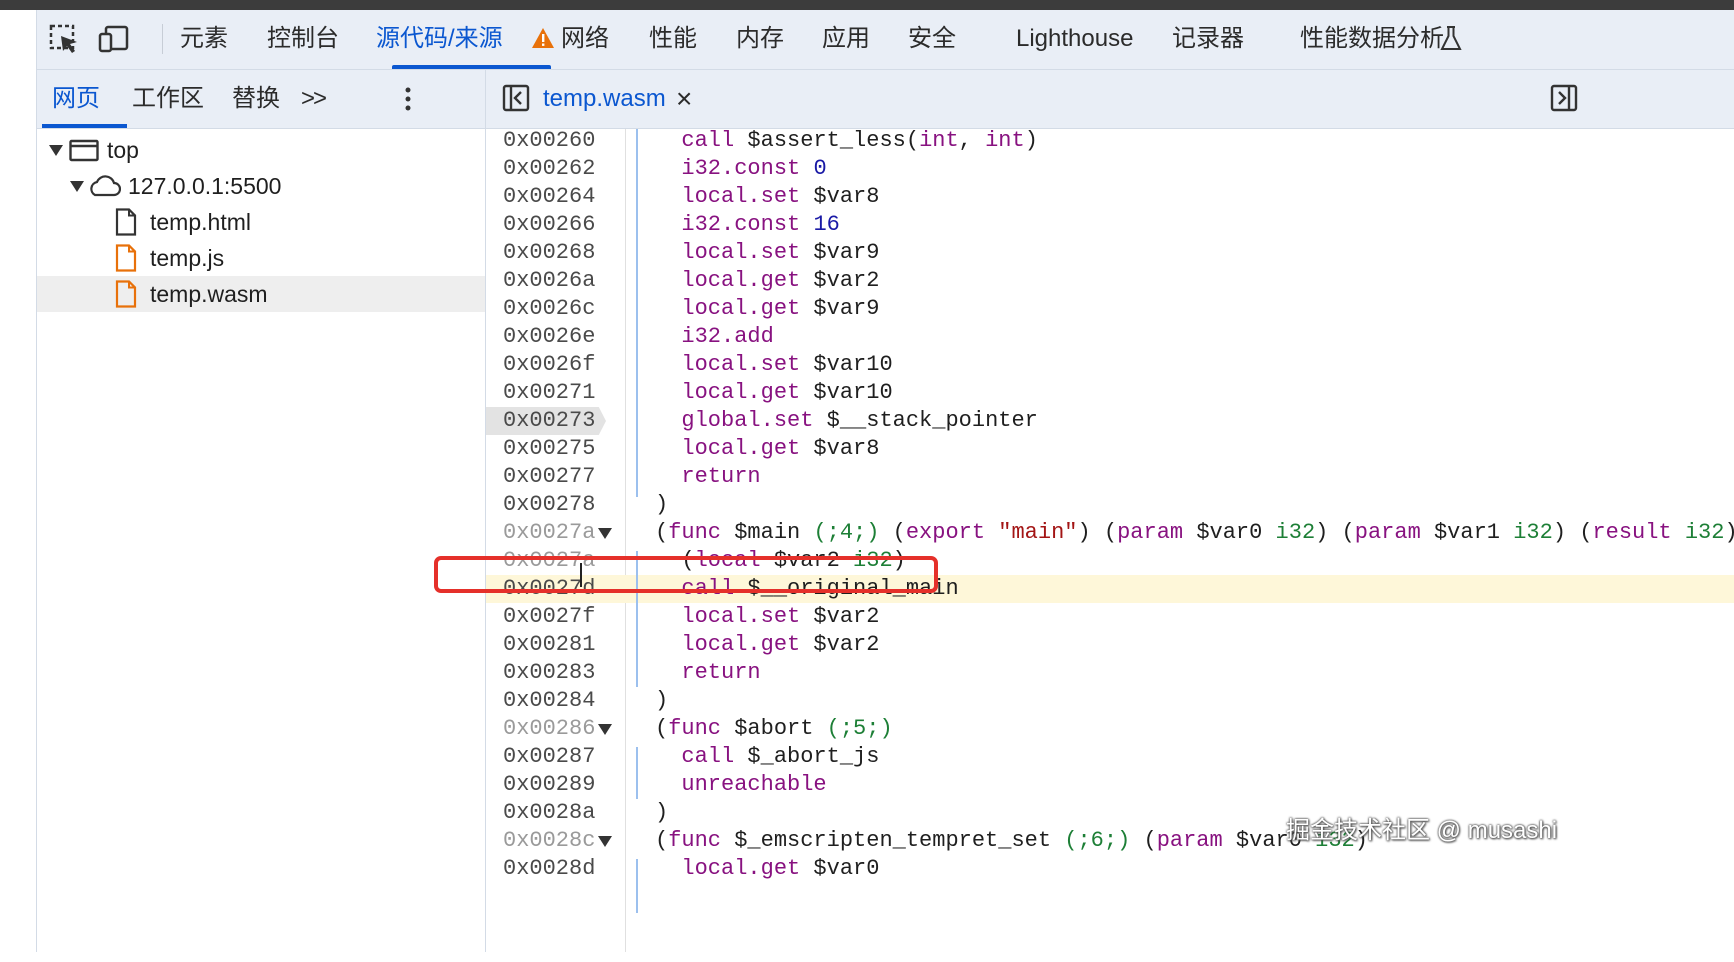 This screenshot has width=1734, height=962. Describe the element at coordinates (1110, 701) in the screenshot. I see `code-line: 0x00284)` at that location.